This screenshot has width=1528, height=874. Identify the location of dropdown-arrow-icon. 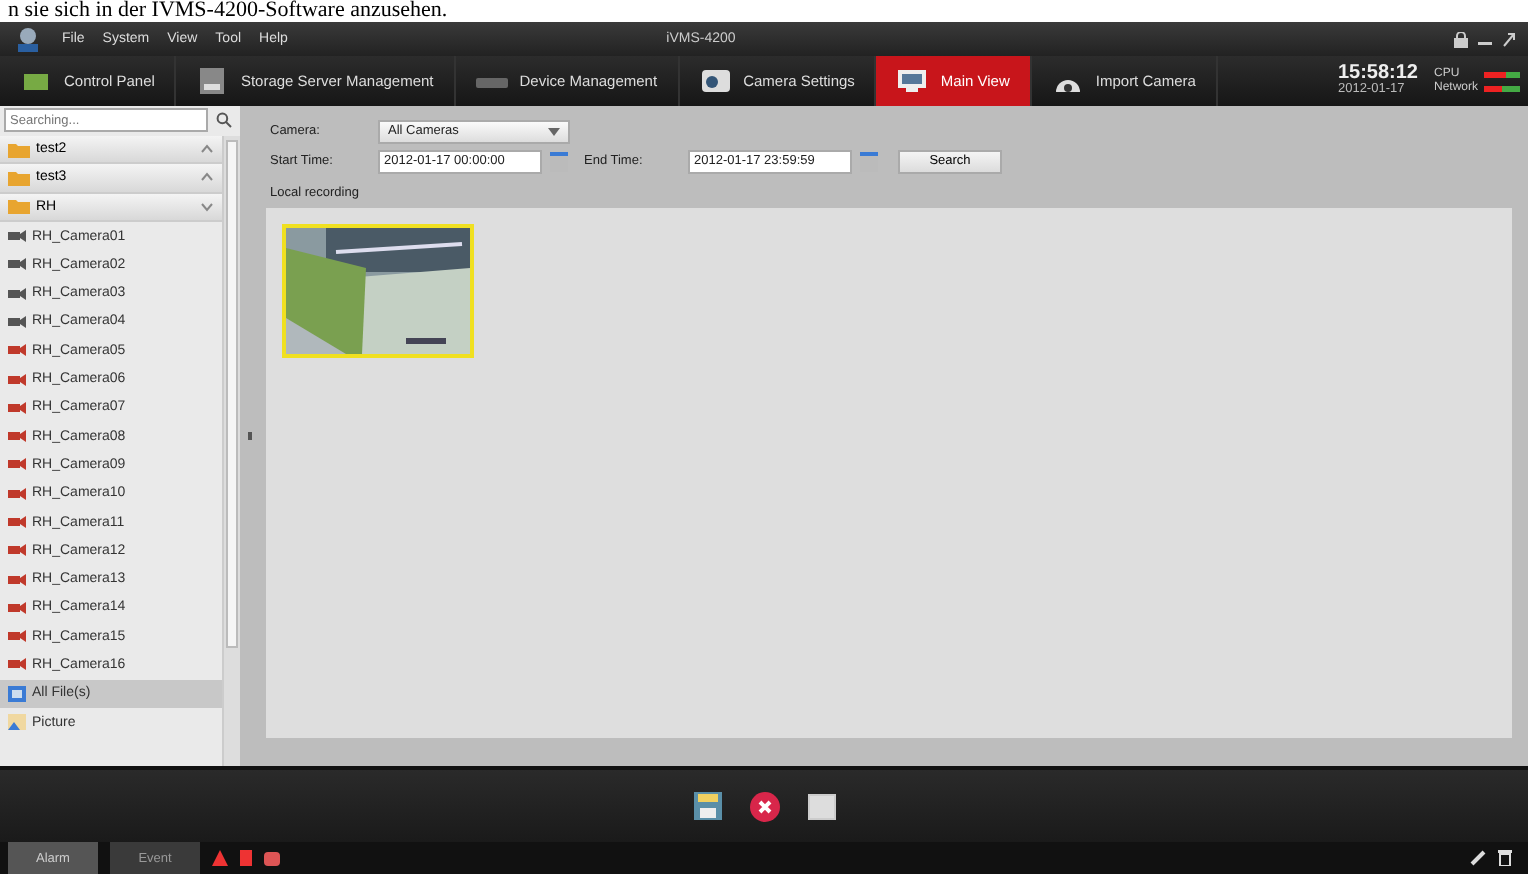
(554, 131).